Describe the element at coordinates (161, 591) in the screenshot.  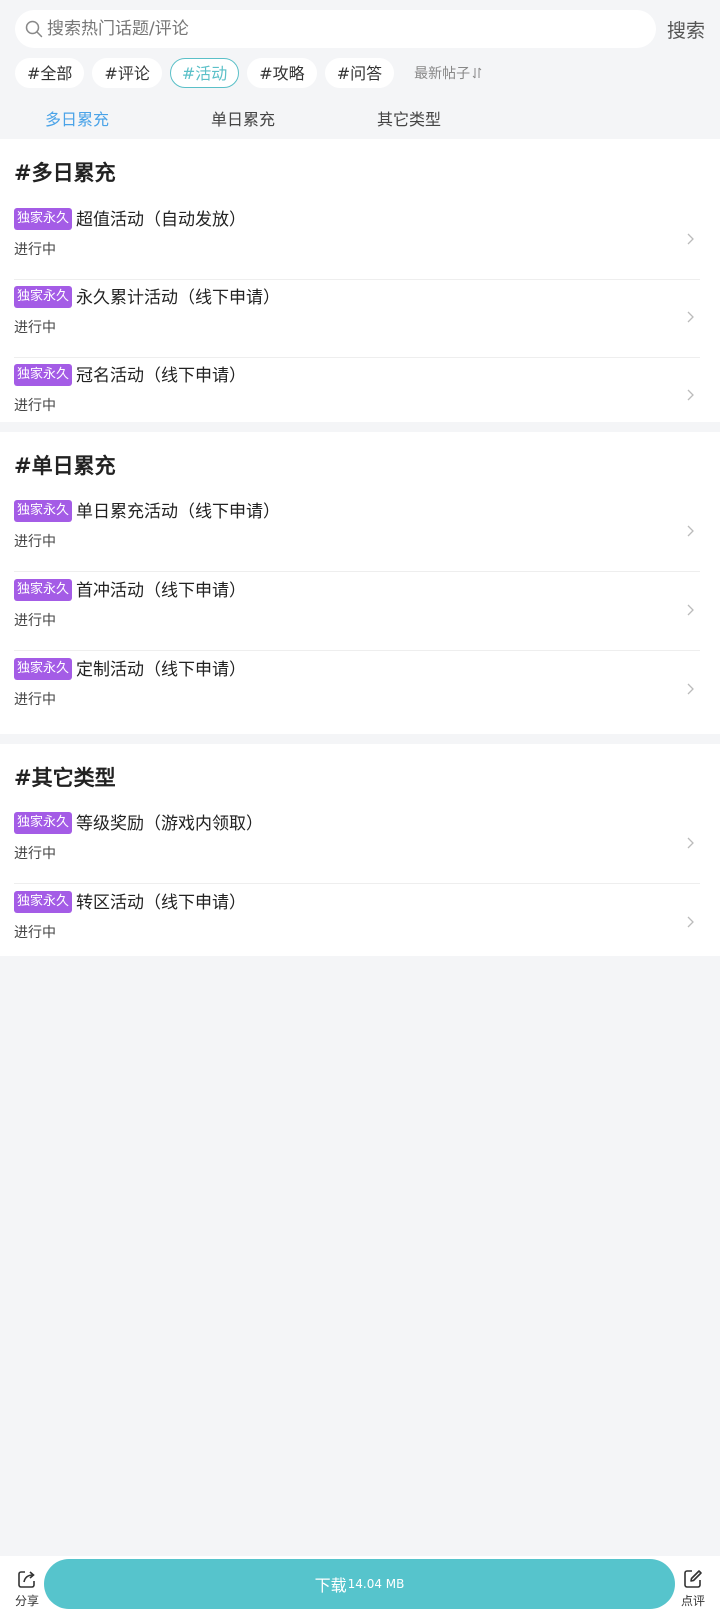
I see `item-title: 首冲活动（线下申请）` at that location.